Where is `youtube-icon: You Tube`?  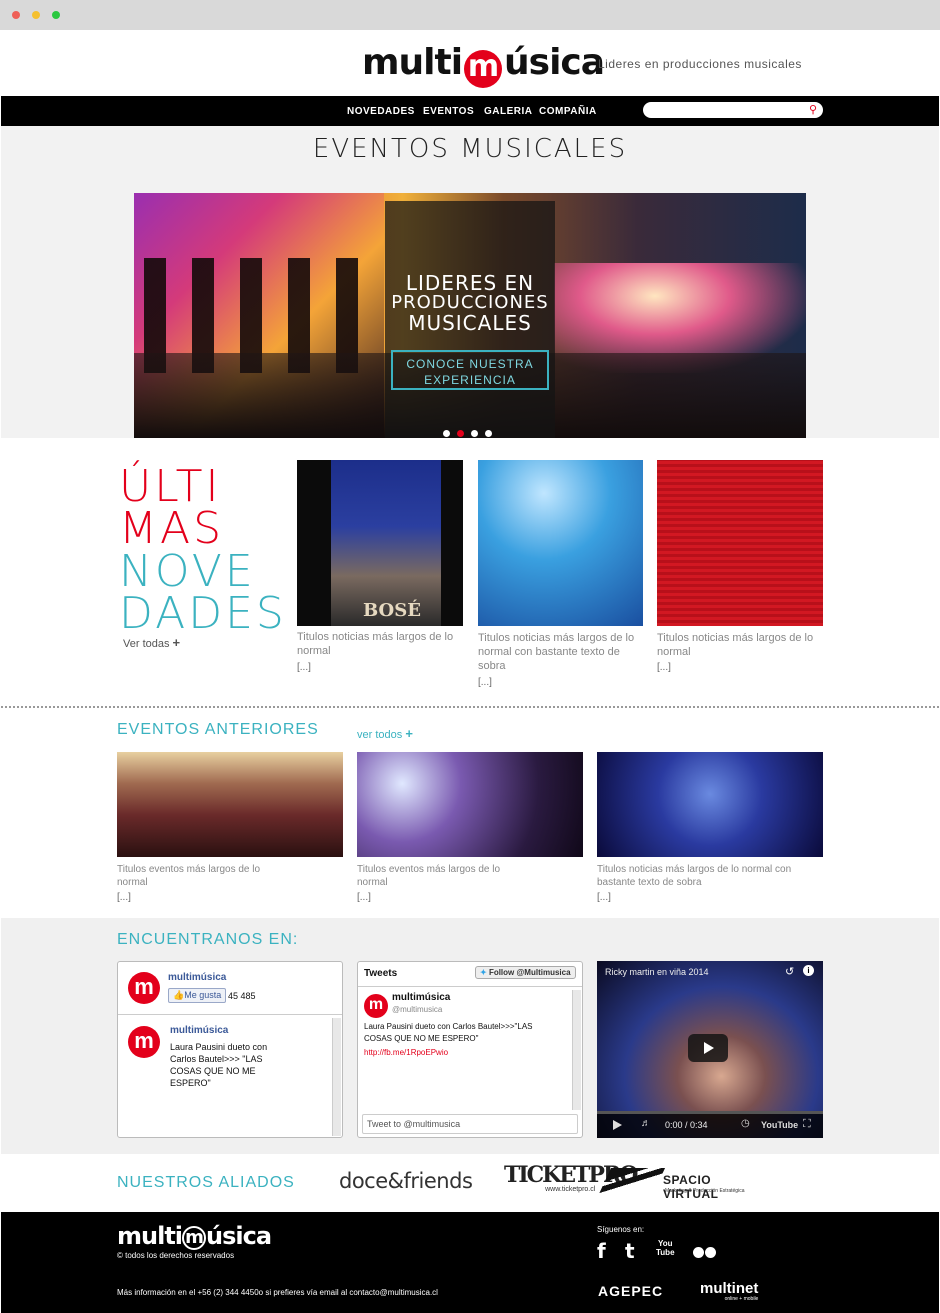 youtube-icon: You Tube is located at coordinates (665, 1248).